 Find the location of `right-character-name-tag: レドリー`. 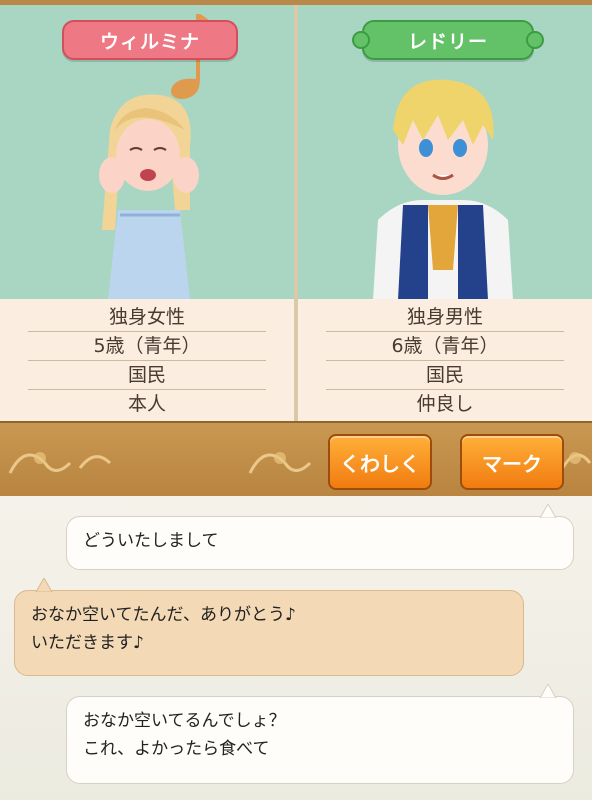

right-character-name-tag: レドリー is located at coordinates (448, 40).